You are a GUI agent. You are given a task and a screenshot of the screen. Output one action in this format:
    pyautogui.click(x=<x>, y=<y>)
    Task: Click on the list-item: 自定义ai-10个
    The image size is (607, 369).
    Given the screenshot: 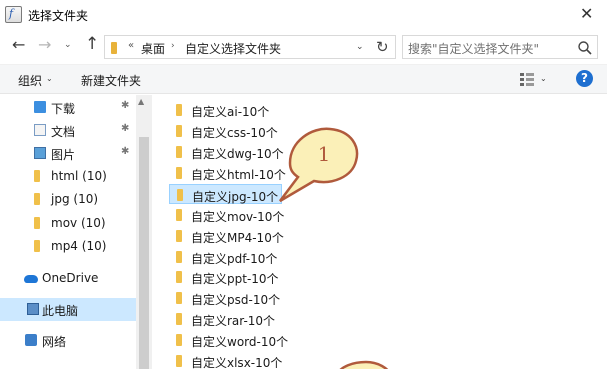 What is the action you would take?
    pyautogui.click(x=259, y=110)
    